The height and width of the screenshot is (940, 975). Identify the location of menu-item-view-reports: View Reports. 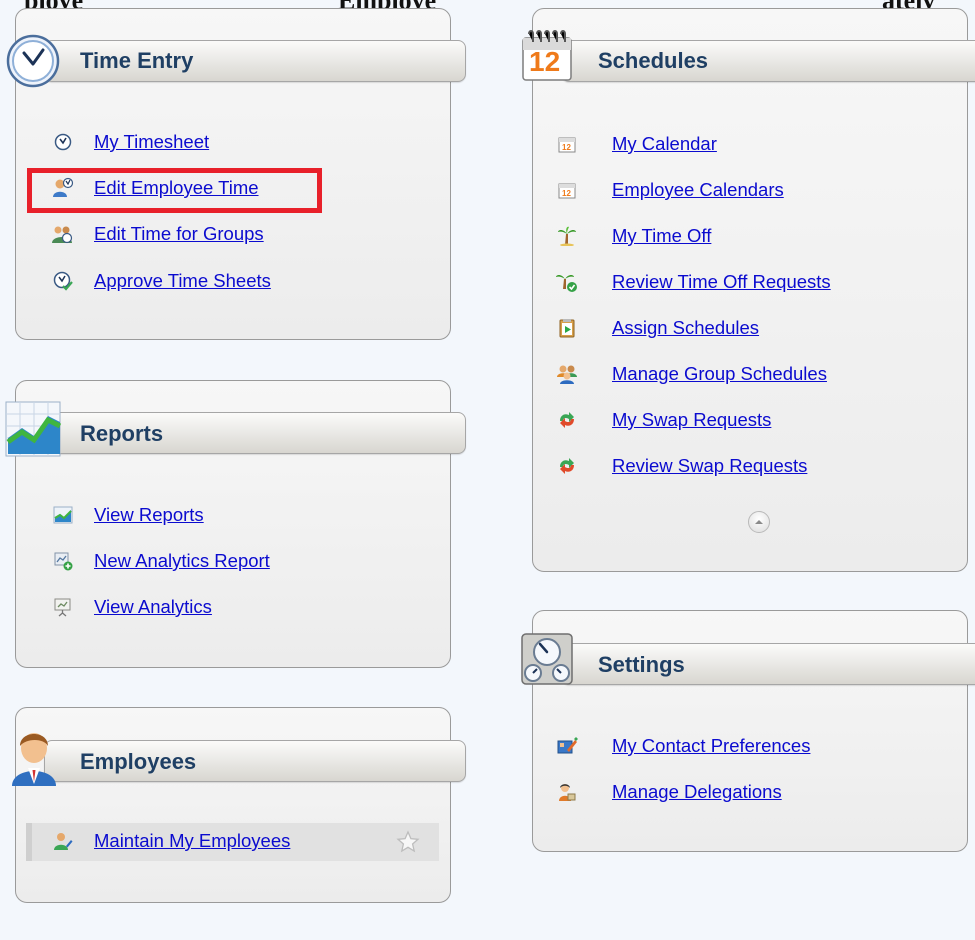
(128, 515).